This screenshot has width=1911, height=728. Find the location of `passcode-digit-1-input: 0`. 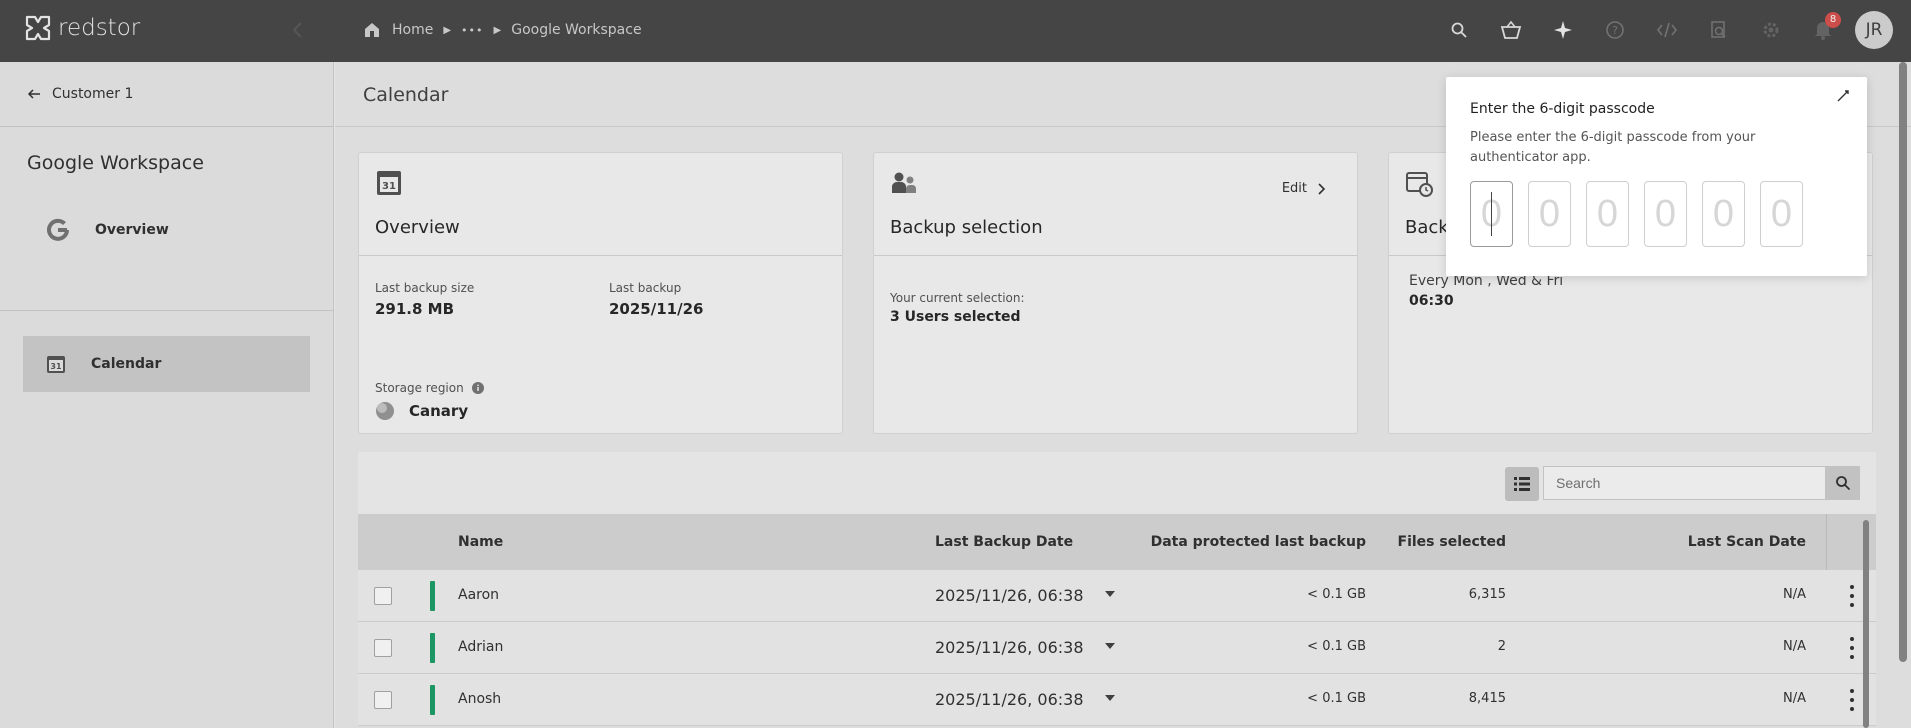

passcode-digit-1-input: 0 is located at coordinates (1491, 214).